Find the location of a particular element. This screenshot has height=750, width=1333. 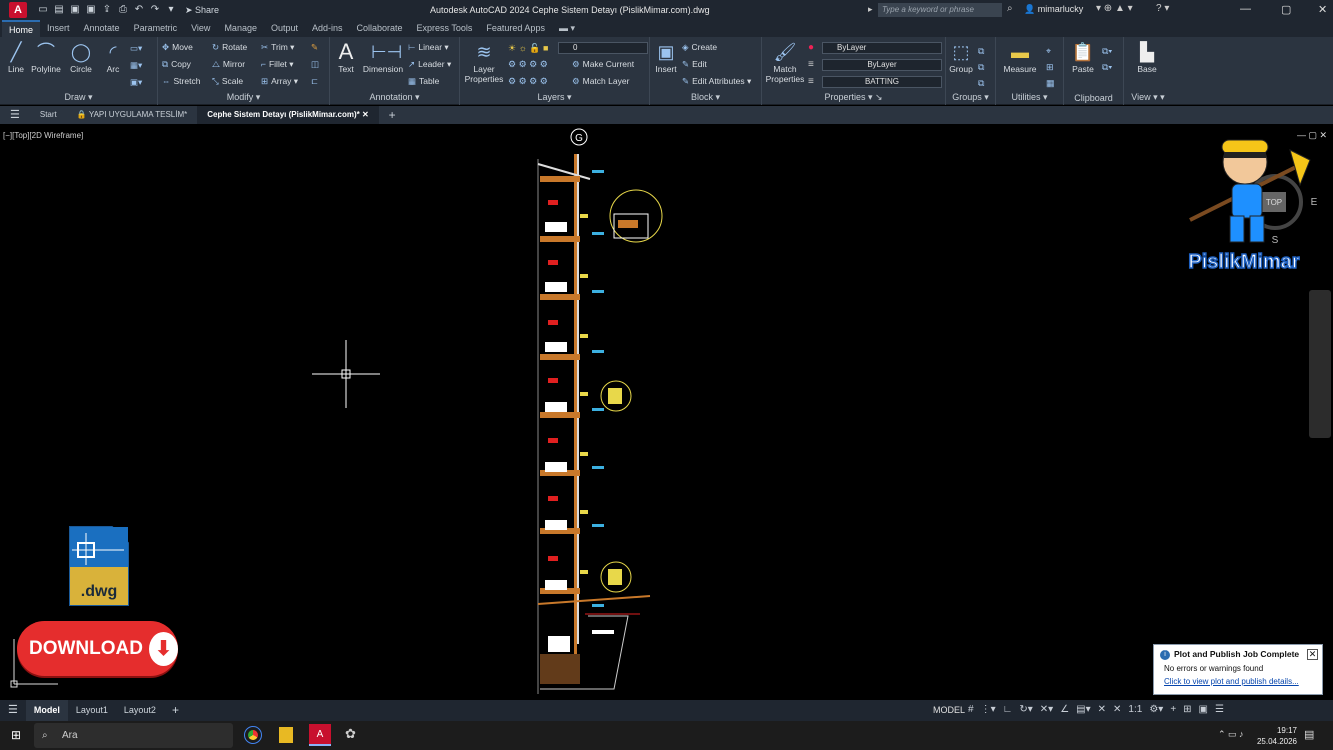

lineweight-toggle-icon: ▤▾ is located at coordinates (1083, 709).